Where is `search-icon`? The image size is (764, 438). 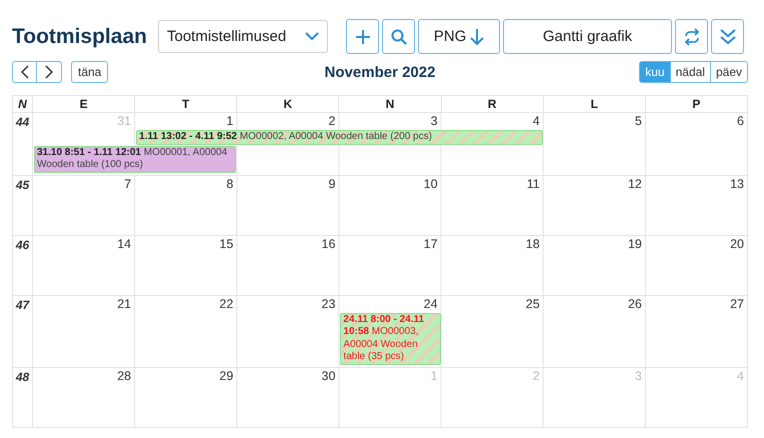 search-icon is located at coordinates (398, 36).